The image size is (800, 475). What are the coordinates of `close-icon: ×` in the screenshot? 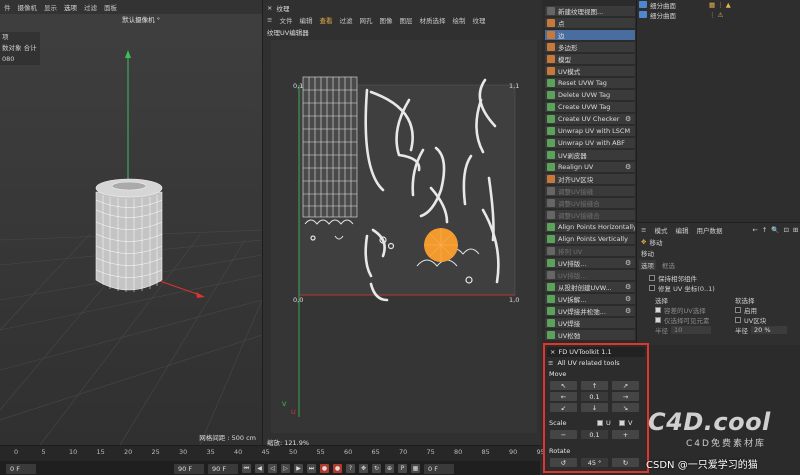 It's located at (552, 352).